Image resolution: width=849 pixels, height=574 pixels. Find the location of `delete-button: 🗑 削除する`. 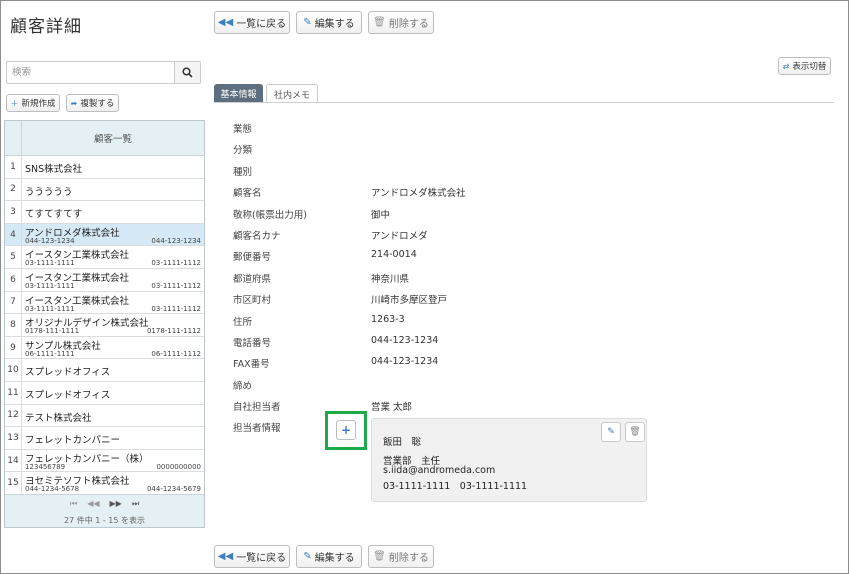

delete-button: 🗑 削除する is located at coordinates (401, 22).